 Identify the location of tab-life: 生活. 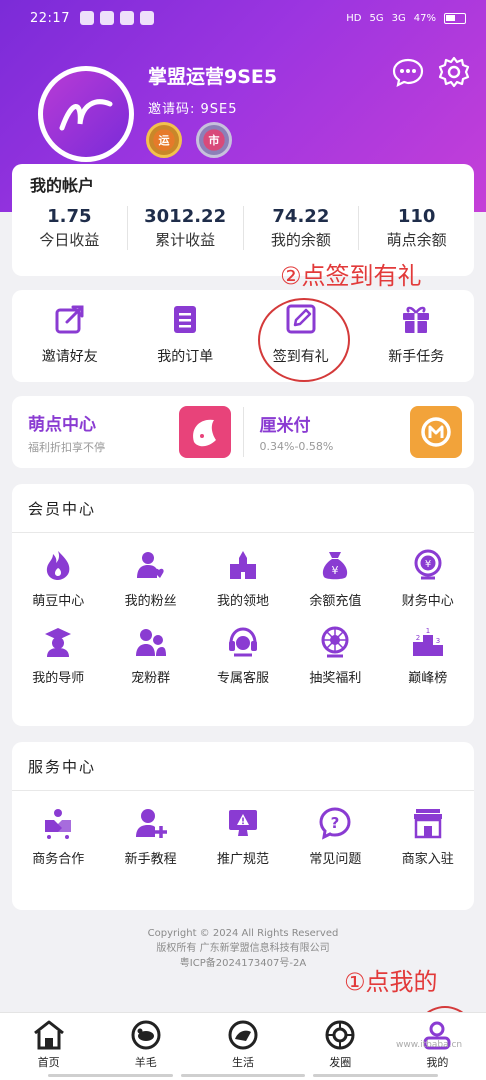
(242, 1046).